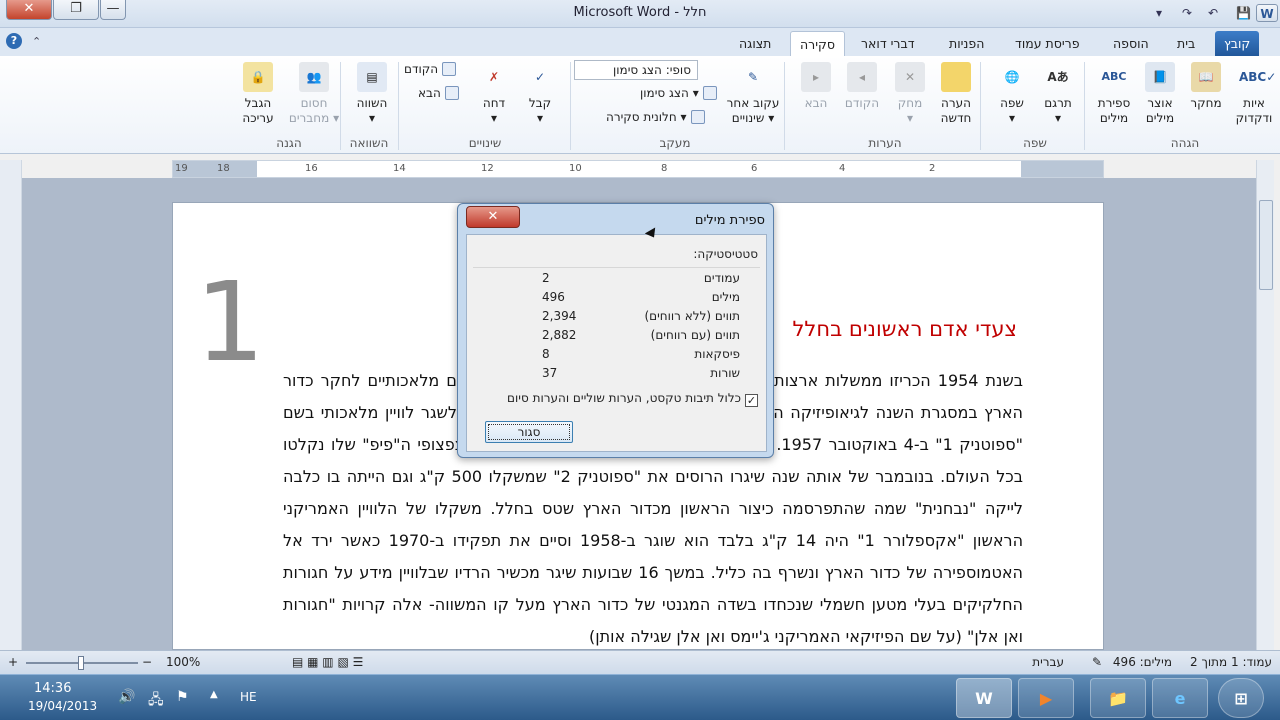 This screenshot has height=720, width=1280. I want to click on stat-label: פיסקאות, so click(717, 354).